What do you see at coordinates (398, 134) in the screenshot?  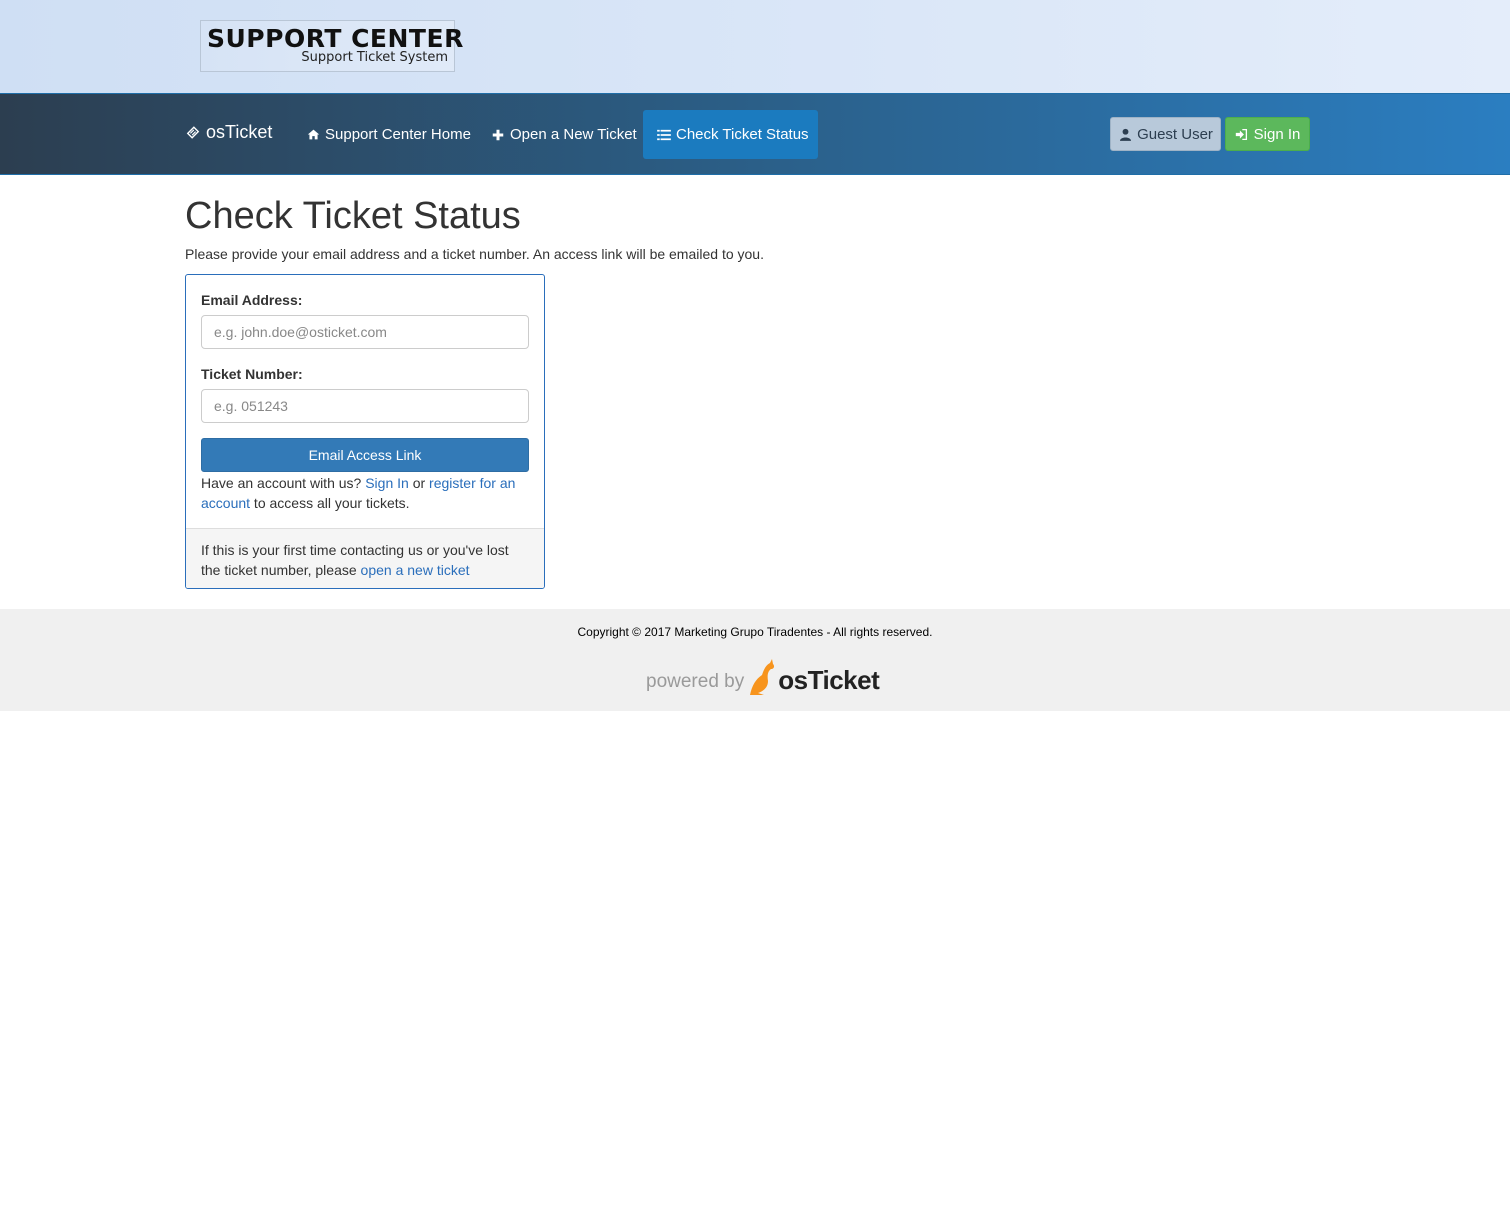 I see `nav-home-label: Support Center Home` at bounding box center [398, 134].